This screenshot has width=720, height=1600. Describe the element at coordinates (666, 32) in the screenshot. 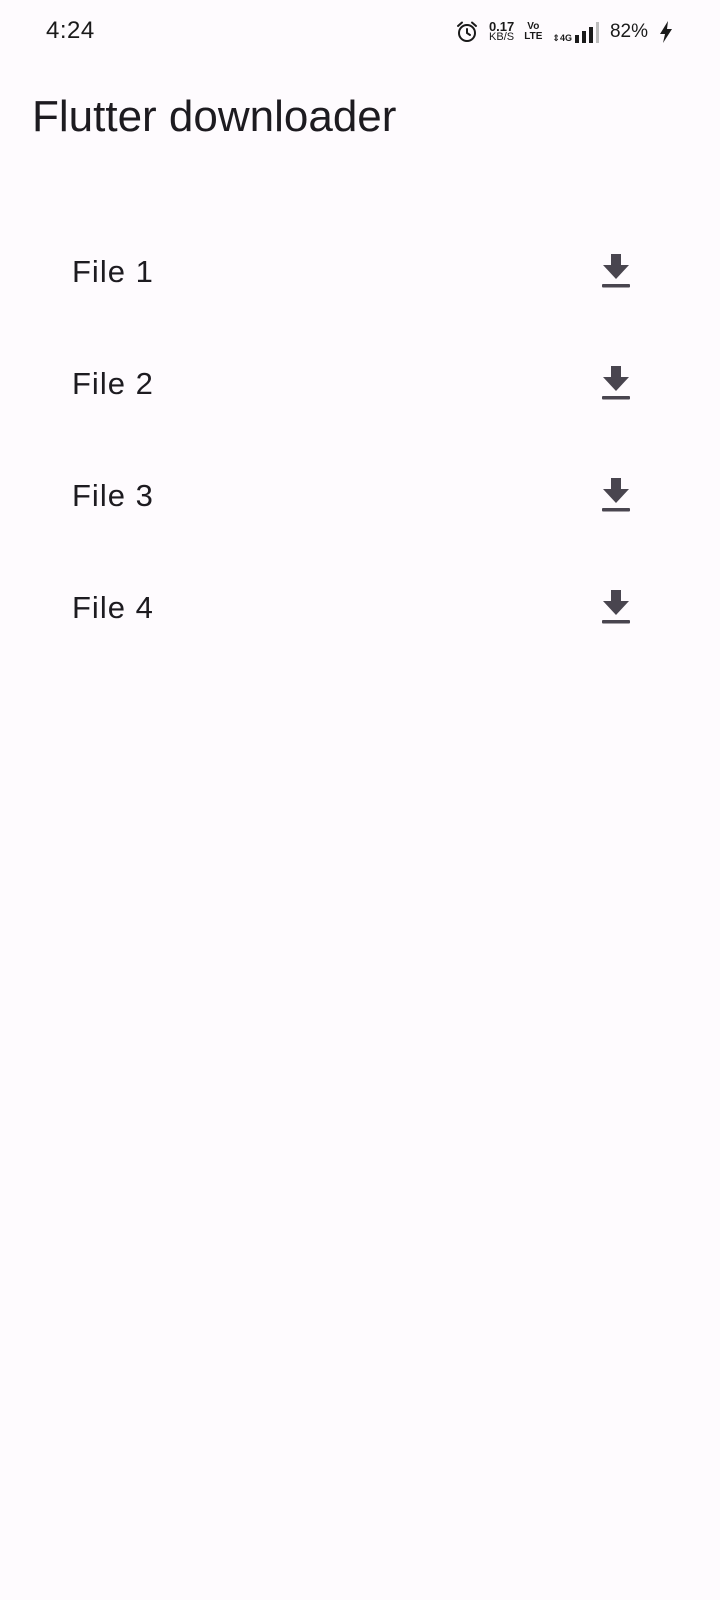

I see `charging-icon` at that location.